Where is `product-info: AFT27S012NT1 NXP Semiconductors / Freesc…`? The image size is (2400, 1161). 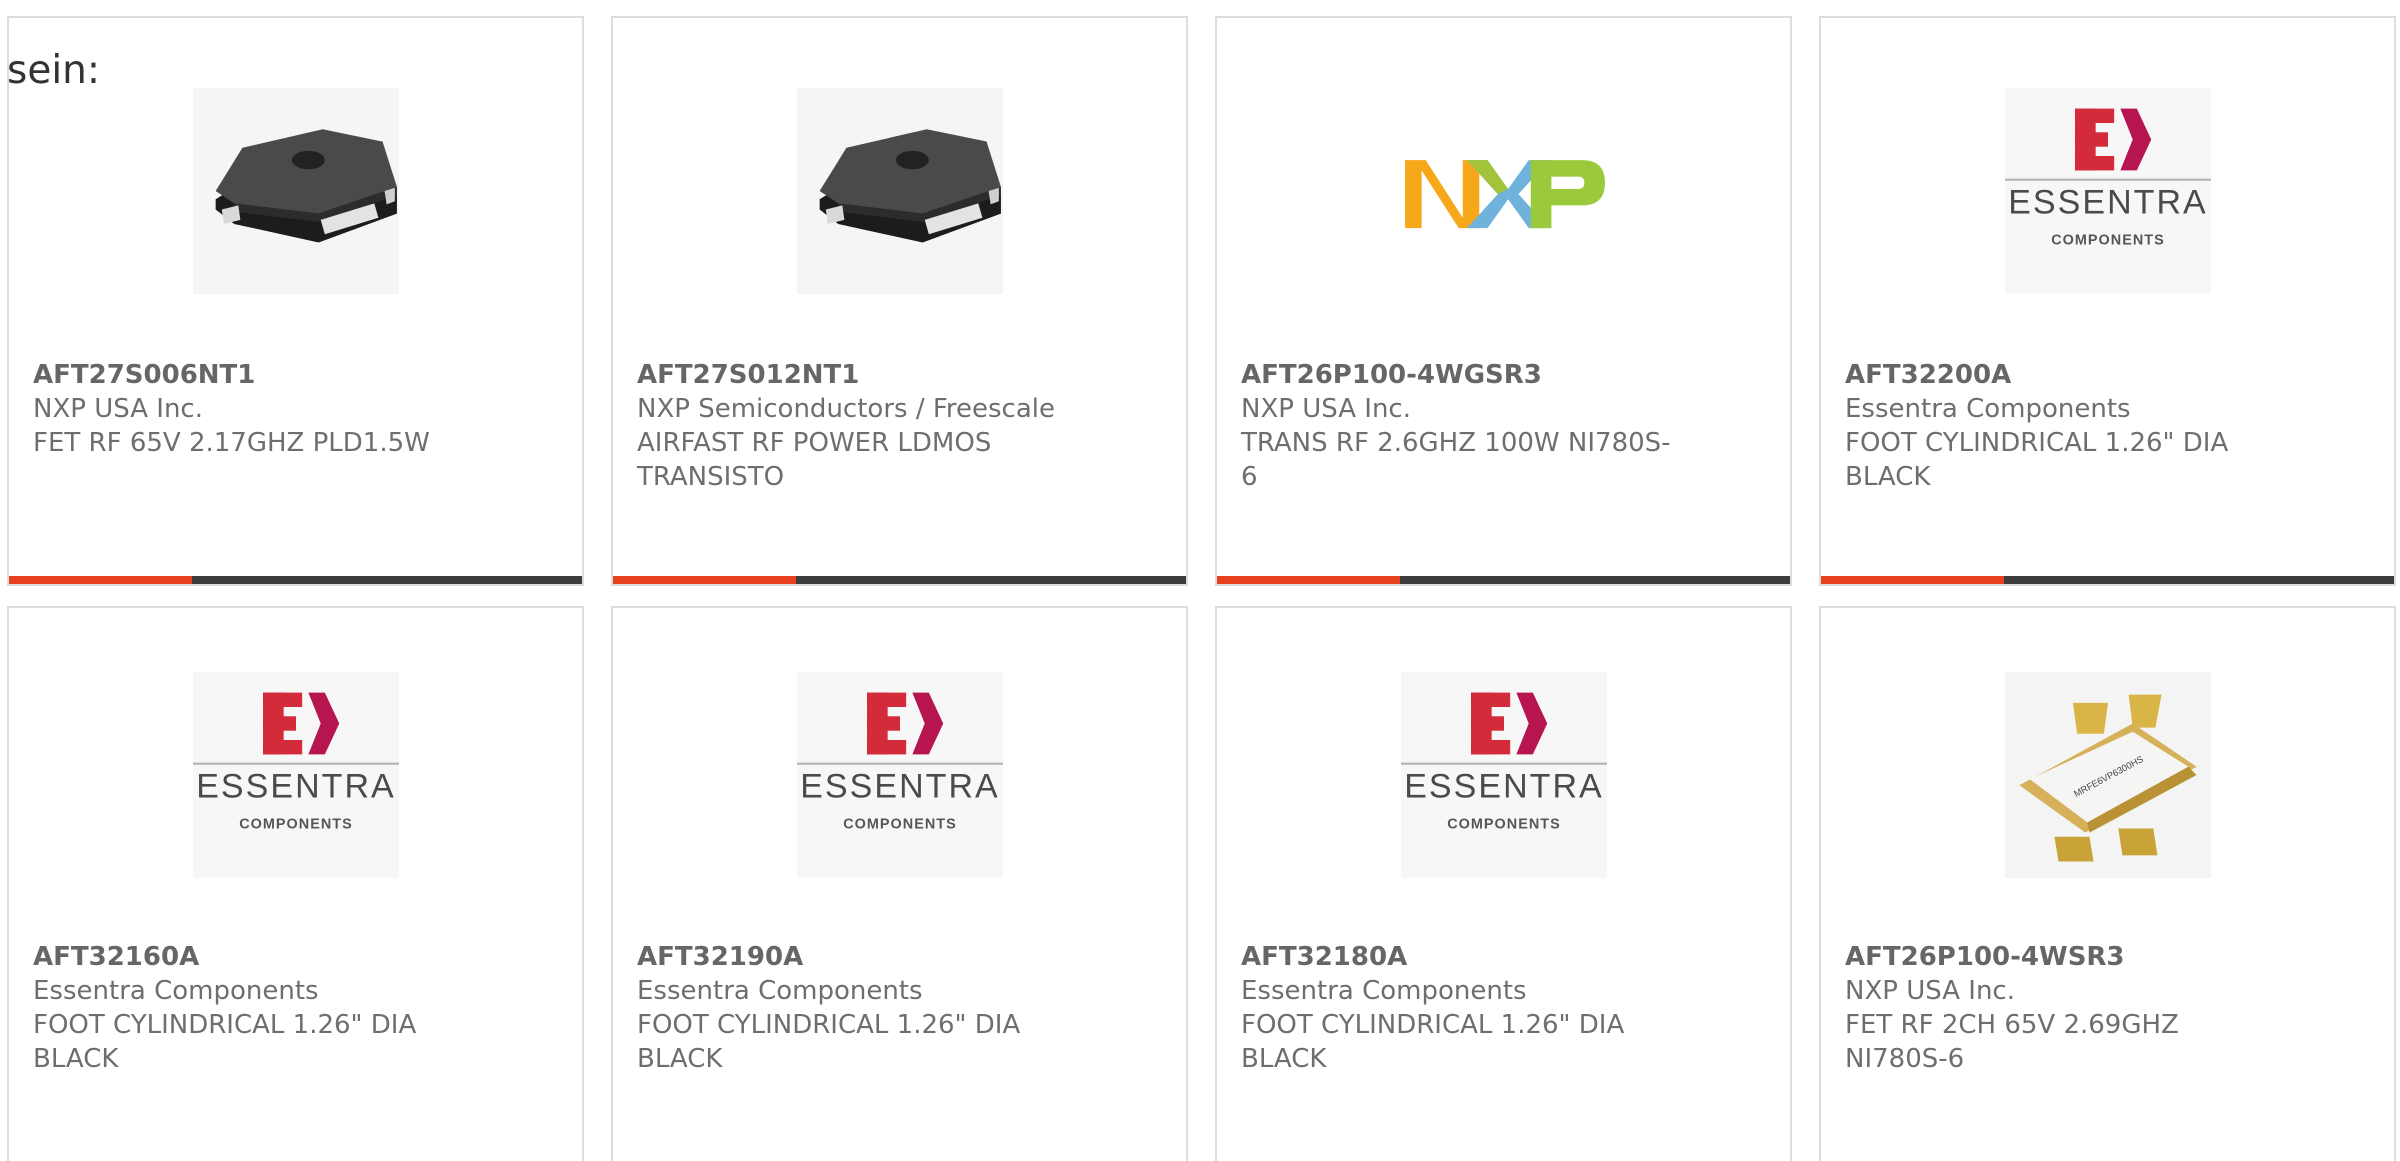 product-info: AFT27S012NT1 NXP Semiconductors / Freesc… is located at coordinates (857, 426).